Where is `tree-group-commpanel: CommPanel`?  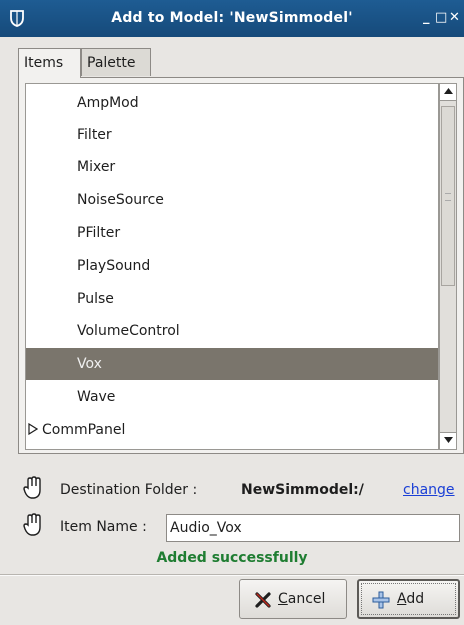 tree-group-commpanel: CommPanel is located at coordinates (232, 430).